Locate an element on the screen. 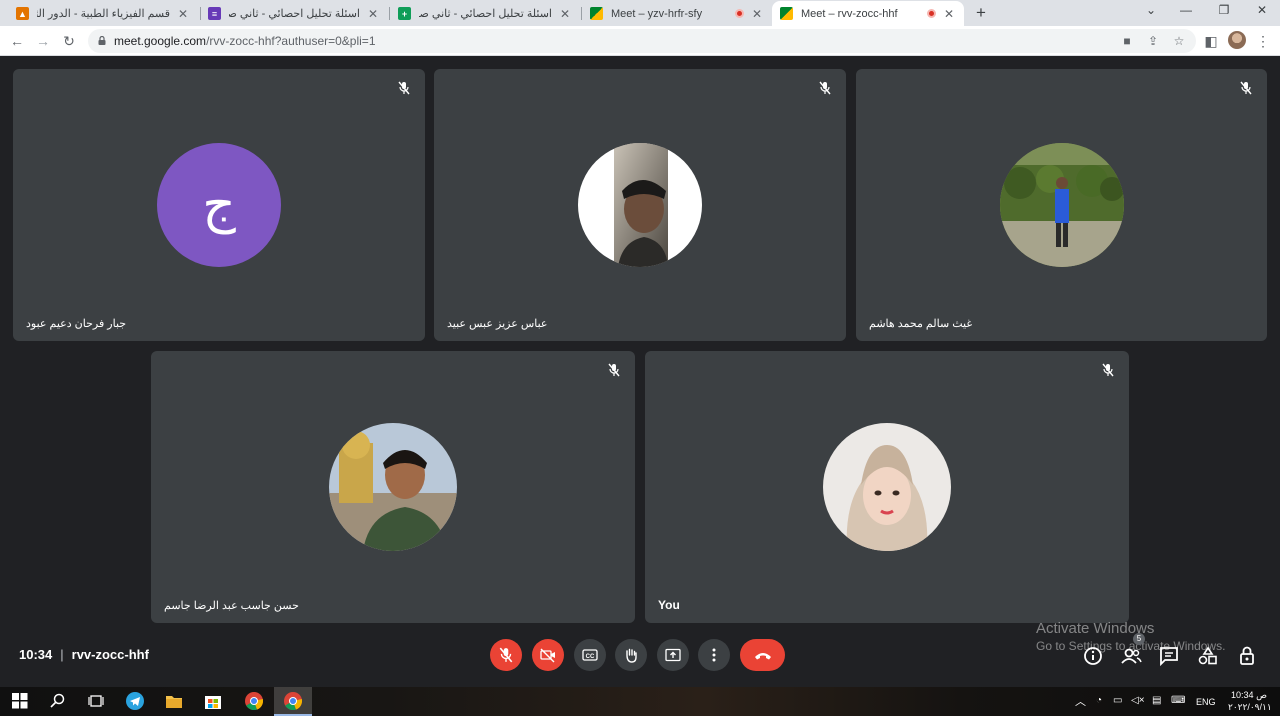 This screenshot has height=716, width=1280. forms-favicon-icon: ≡ is located at coordinates (214, 13).